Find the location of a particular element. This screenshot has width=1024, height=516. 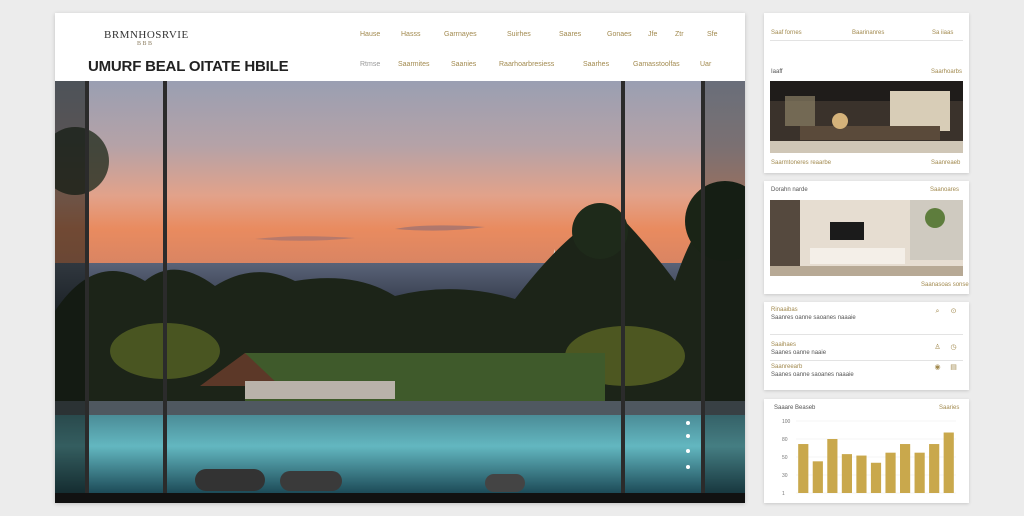

footer-bar is located at coordinates (400, 498).